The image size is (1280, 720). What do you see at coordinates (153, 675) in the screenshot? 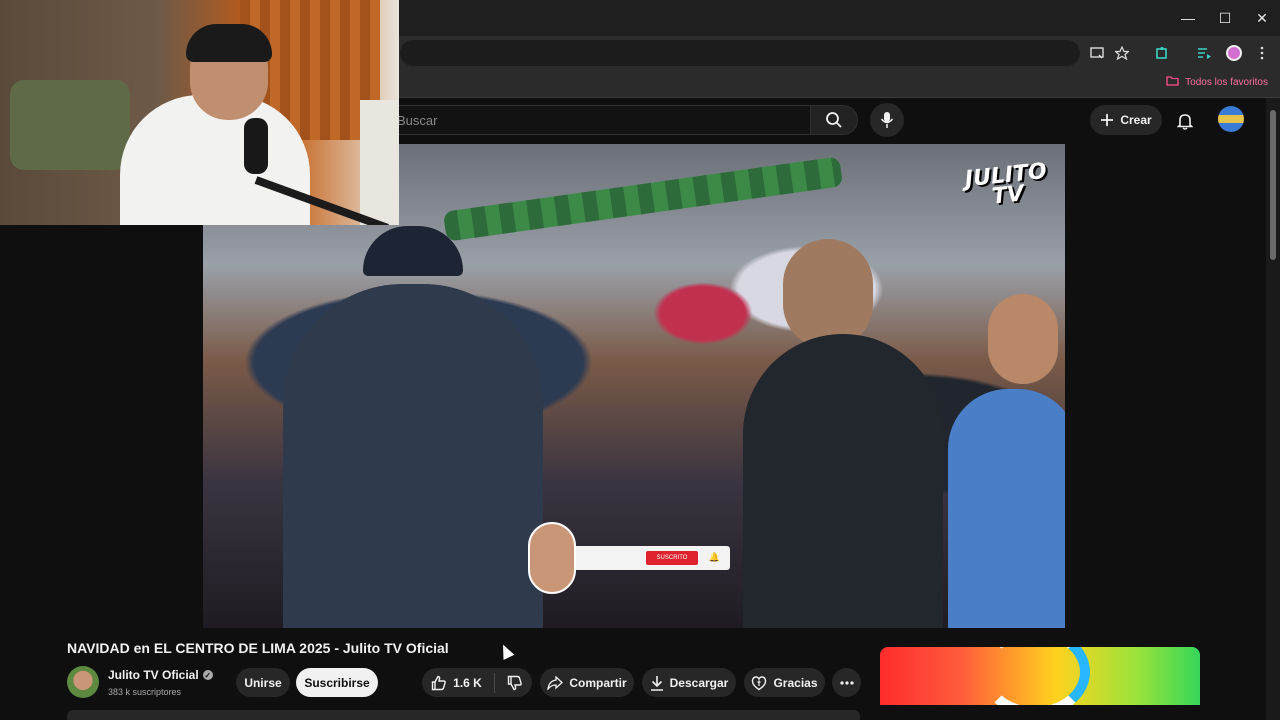
I see `channel-name: Julito TV Oficial` at bounding box center [153, 675].